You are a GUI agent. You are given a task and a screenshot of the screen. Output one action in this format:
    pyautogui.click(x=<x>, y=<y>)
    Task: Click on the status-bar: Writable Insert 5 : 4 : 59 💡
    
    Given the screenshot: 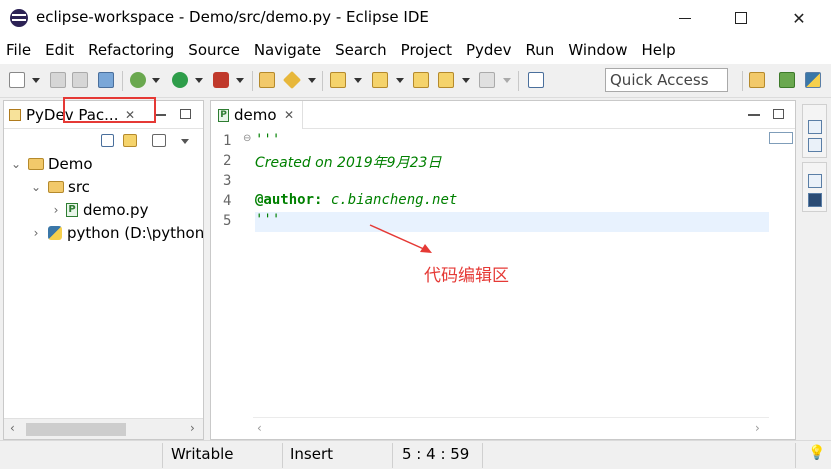 What is the action you would take?
    pyautogui.click(x=415, y=454)
    